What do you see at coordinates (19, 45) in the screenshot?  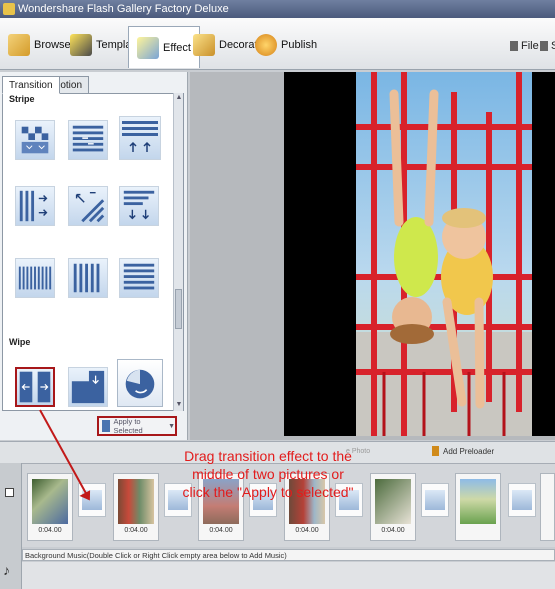 I see `browse-icon` at bounding box center [19, 45].